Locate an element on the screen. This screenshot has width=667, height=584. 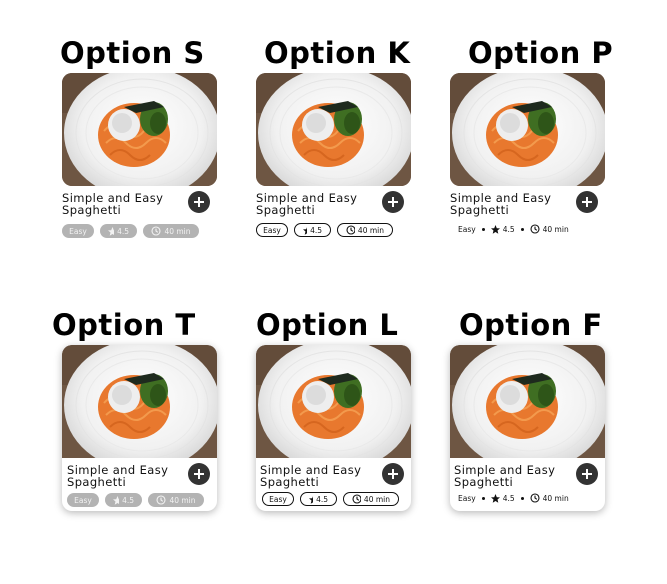
recipe-card-option-f: Simple and Easy Spaghetti Easy 4.5 40 min is located at coordinates (527, 428).